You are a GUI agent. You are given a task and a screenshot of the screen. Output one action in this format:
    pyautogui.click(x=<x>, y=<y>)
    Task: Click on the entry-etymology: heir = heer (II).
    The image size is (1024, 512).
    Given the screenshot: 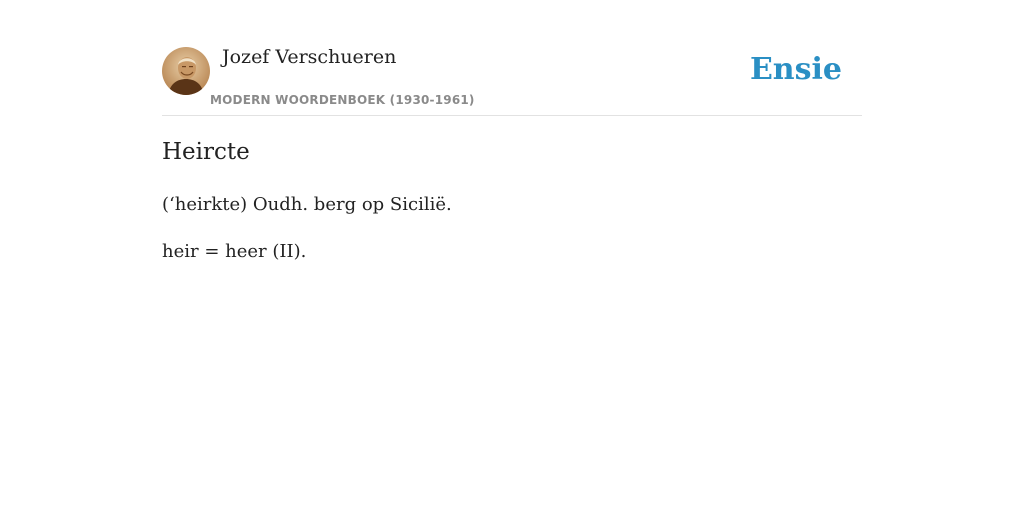 What is the action you would take?
    pyautogui.click(x=234, y=251)
    